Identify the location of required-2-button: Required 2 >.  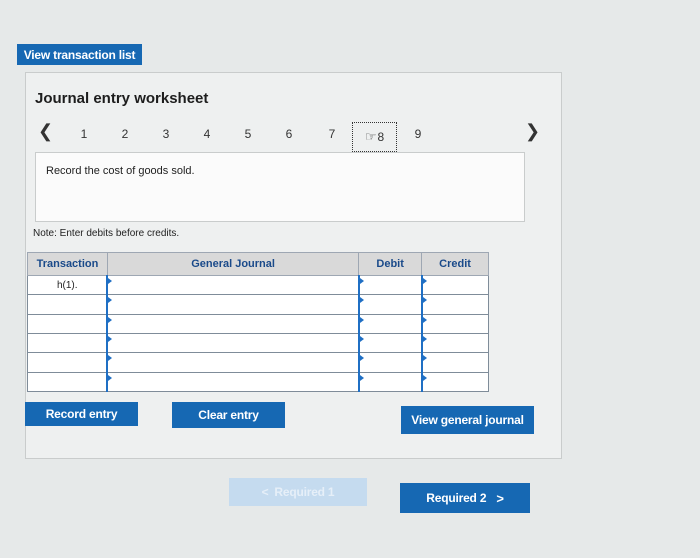
(465, 498).